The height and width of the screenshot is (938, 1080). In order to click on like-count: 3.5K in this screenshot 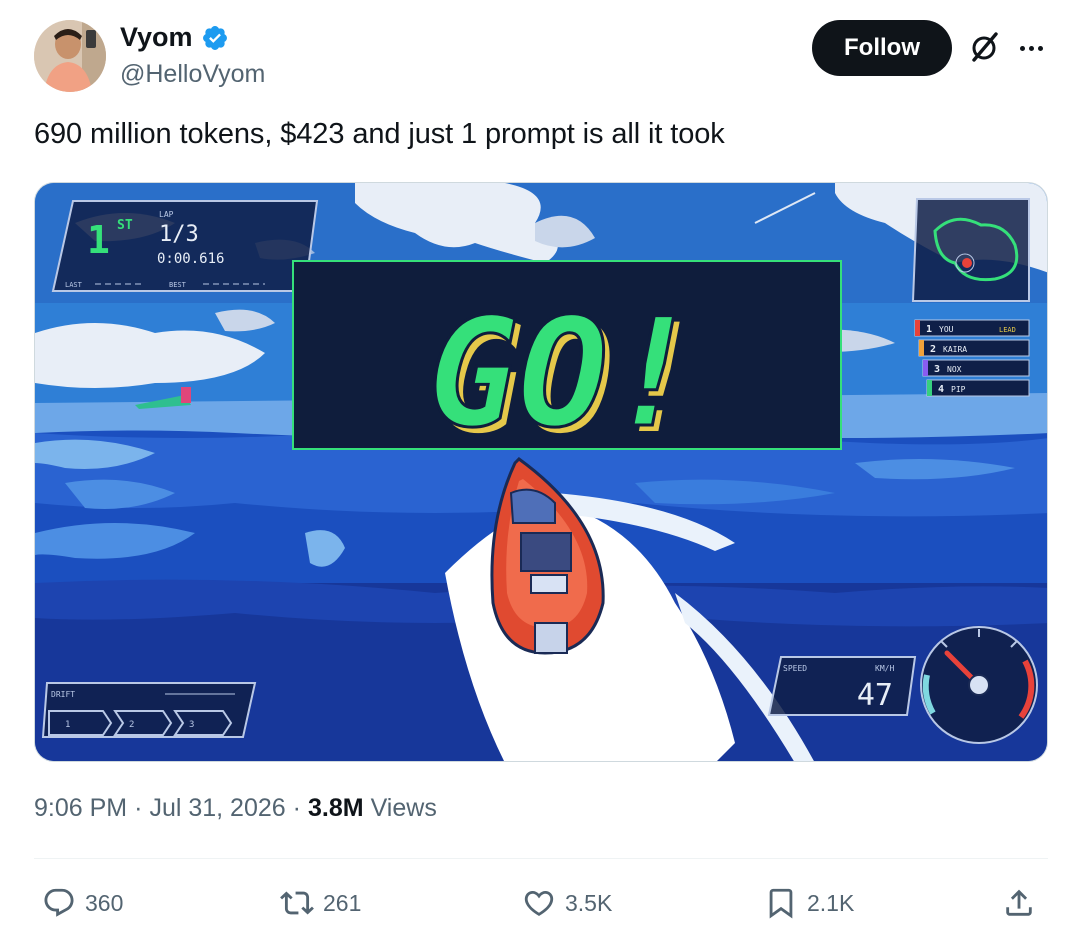, I will do `click(589, 902)`.